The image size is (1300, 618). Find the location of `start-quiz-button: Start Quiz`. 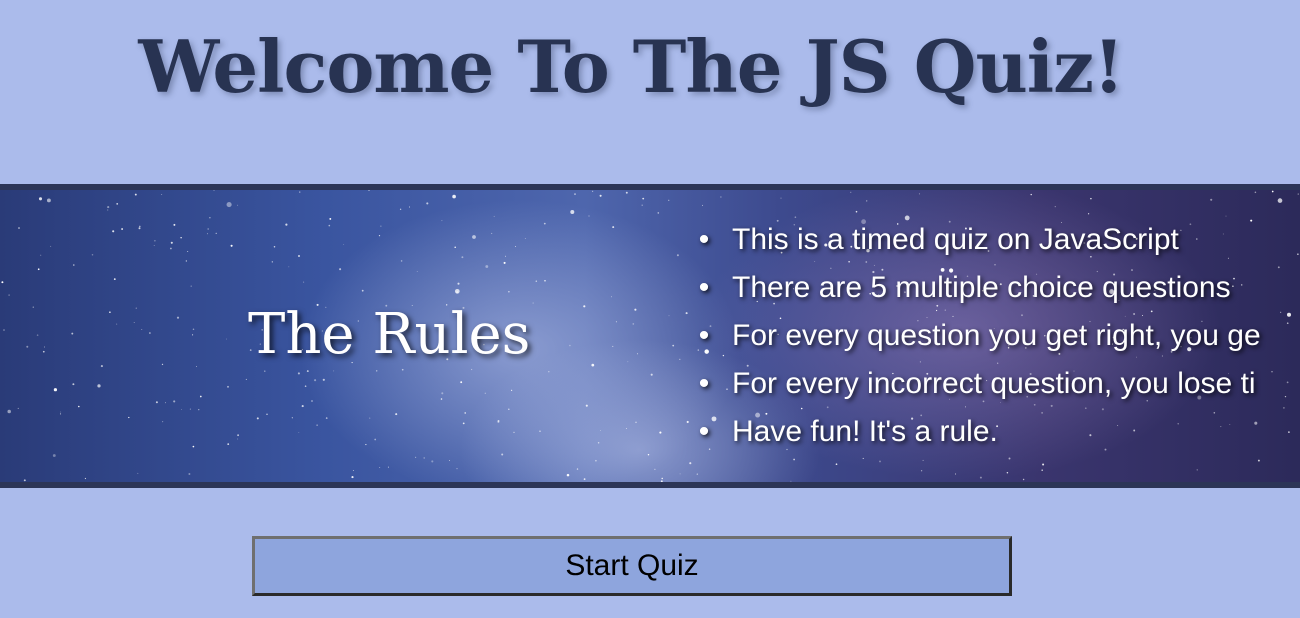

start-quiz-button: Start Quiz is located at coordinates (632, 566).